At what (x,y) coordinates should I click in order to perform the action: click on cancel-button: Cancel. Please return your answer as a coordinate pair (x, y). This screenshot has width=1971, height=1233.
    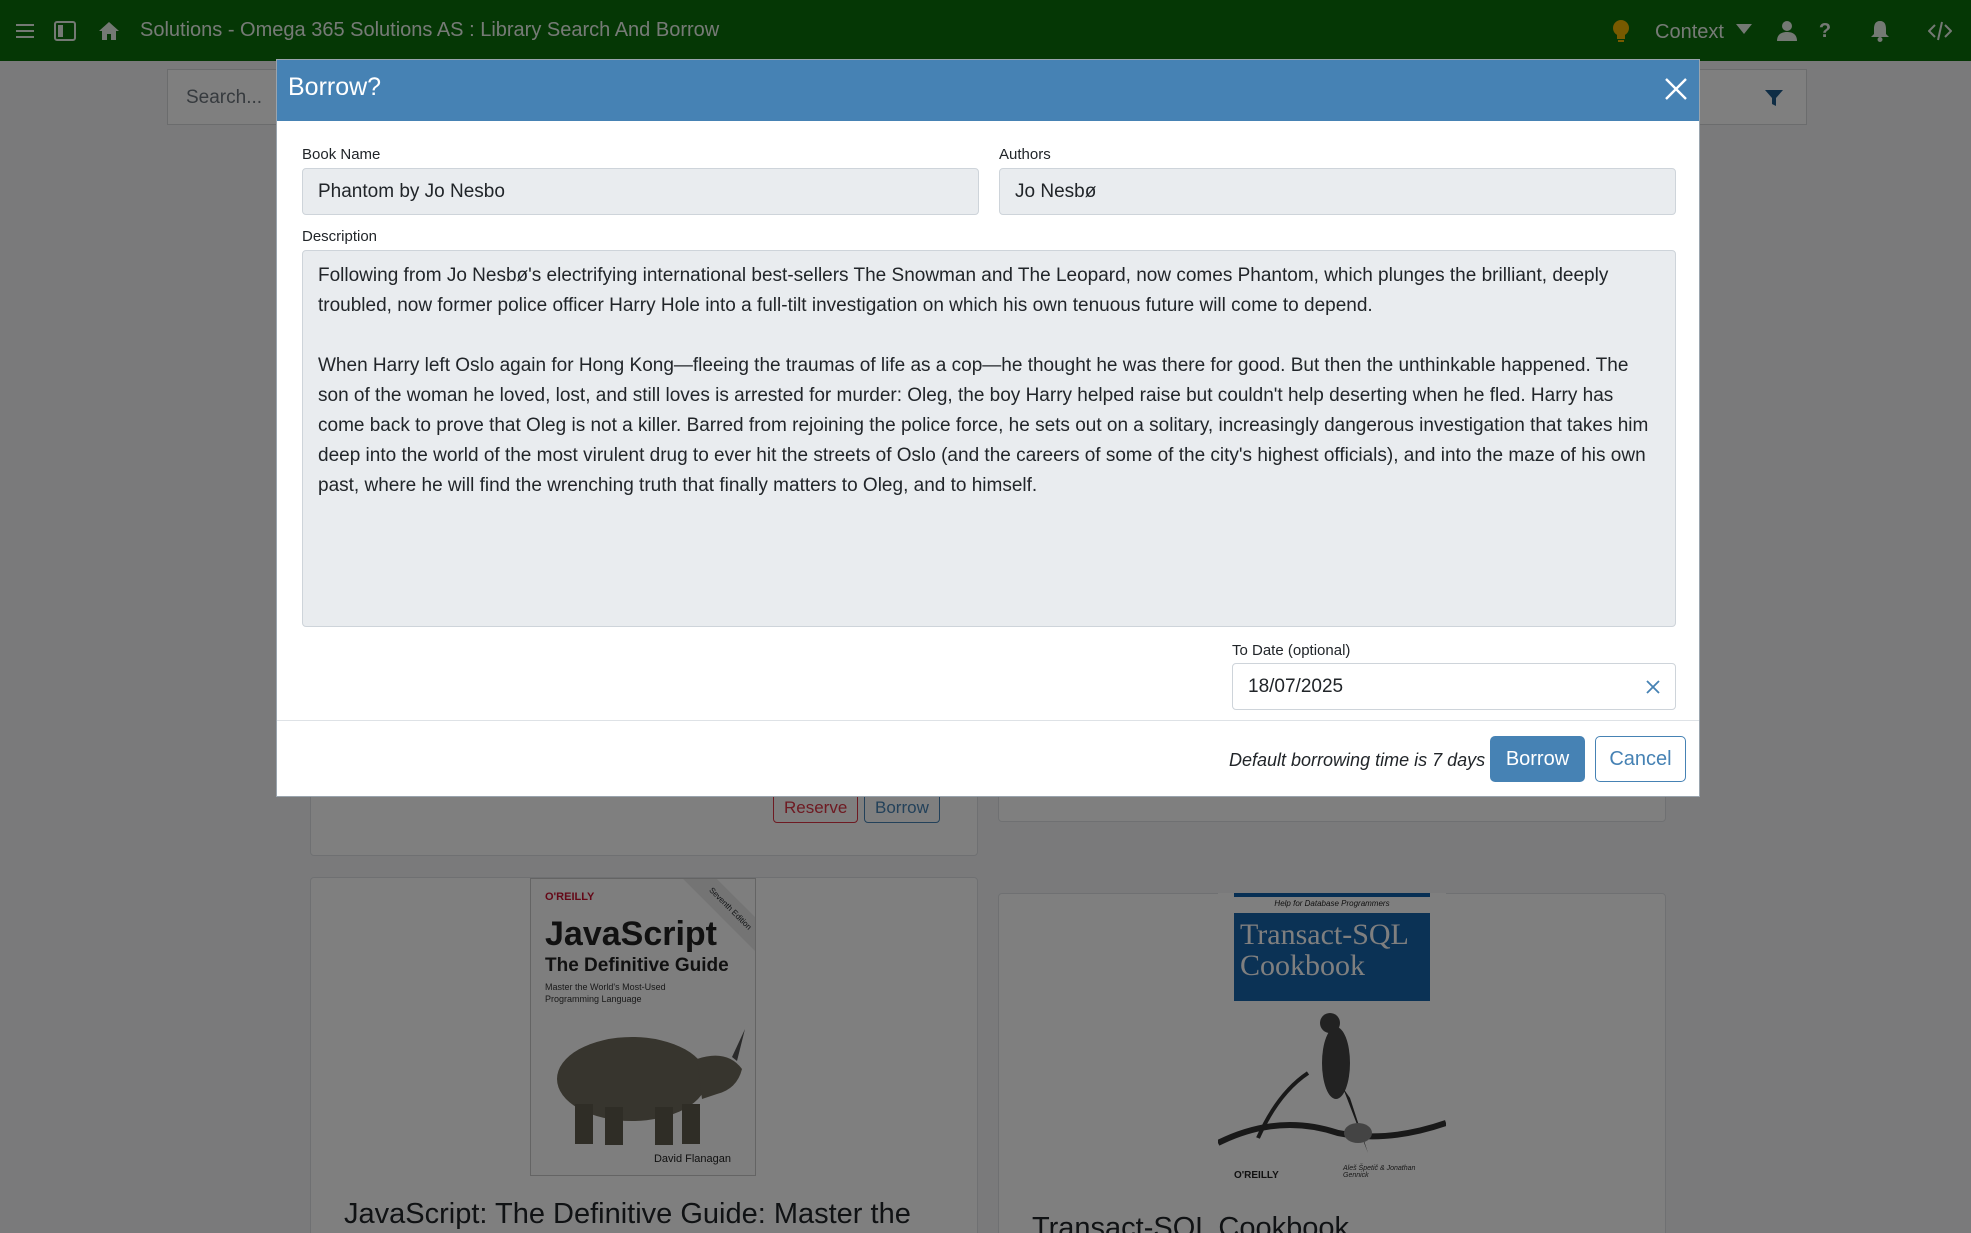
    Looking at the image, I should click on (1640, 759).